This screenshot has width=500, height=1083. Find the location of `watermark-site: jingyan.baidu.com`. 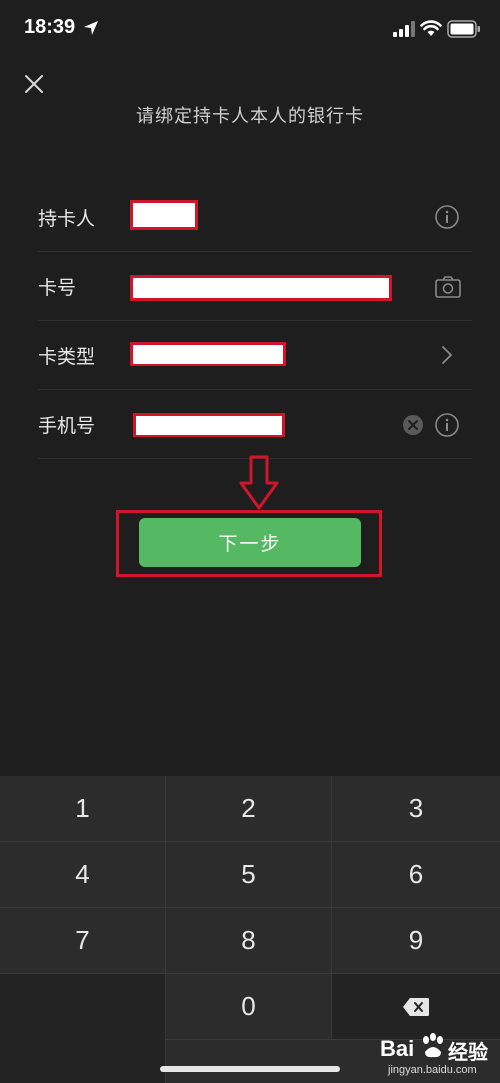

watermark-site: jingyan.baidu.com is located at coordinates (432, 1070).